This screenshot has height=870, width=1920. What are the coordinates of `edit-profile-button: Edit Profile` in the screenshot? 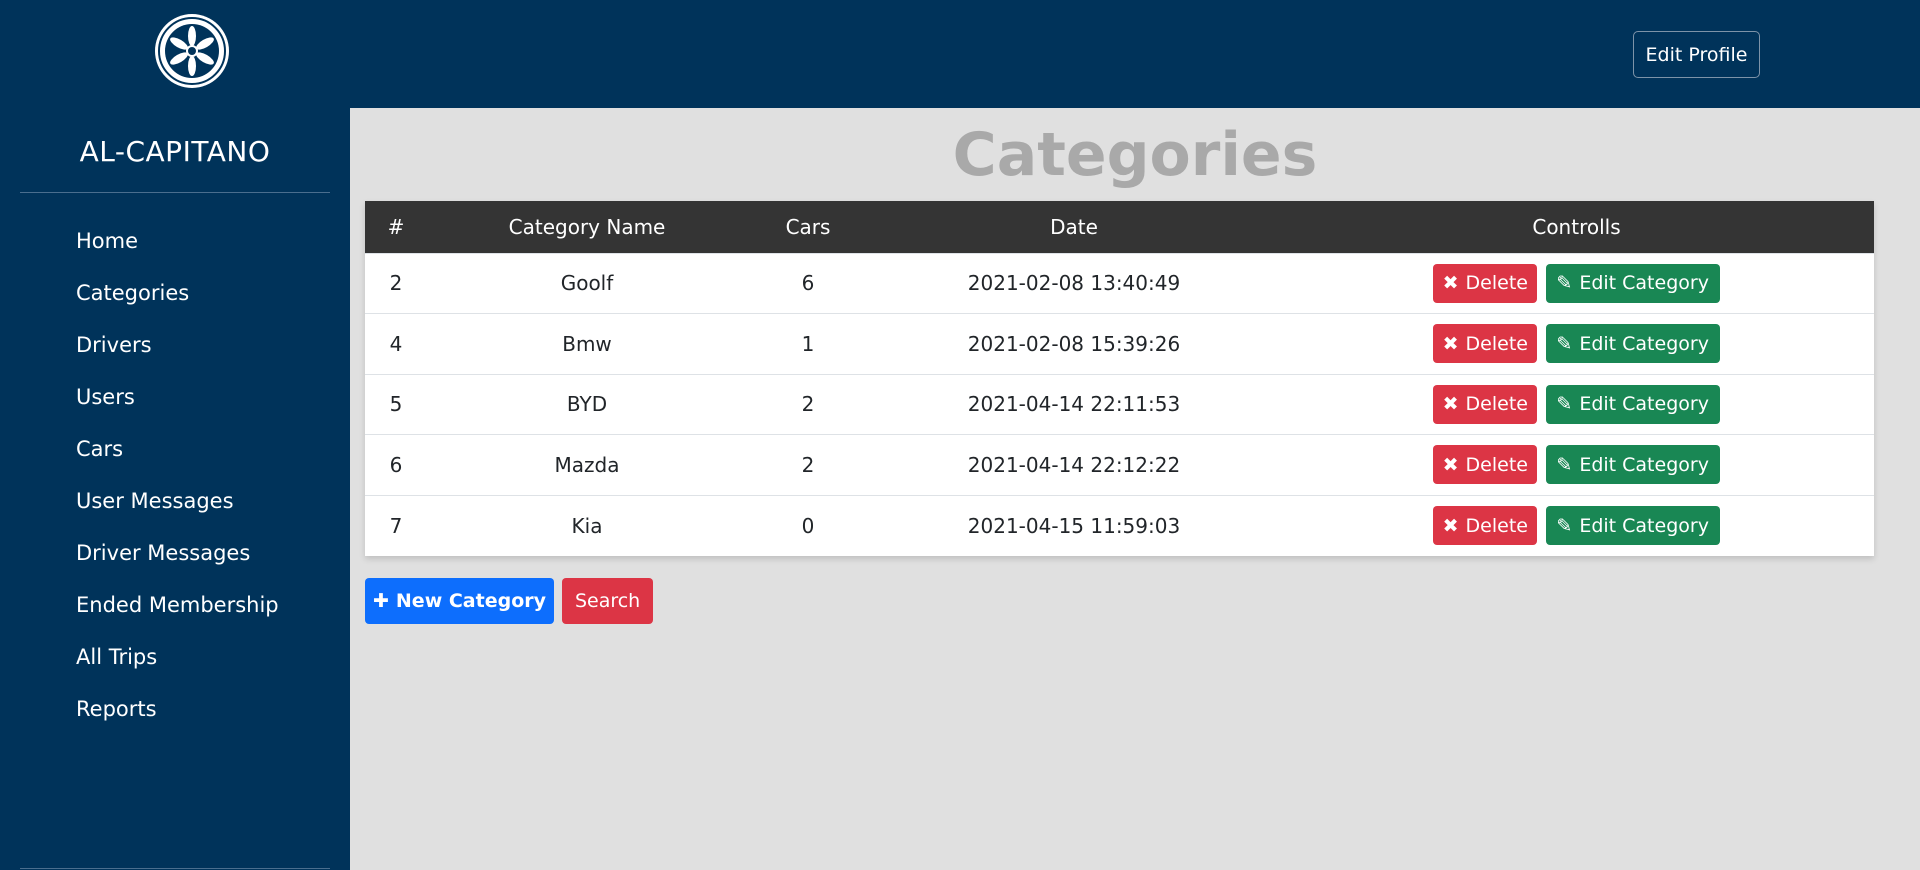 It's located at (1696, 54).